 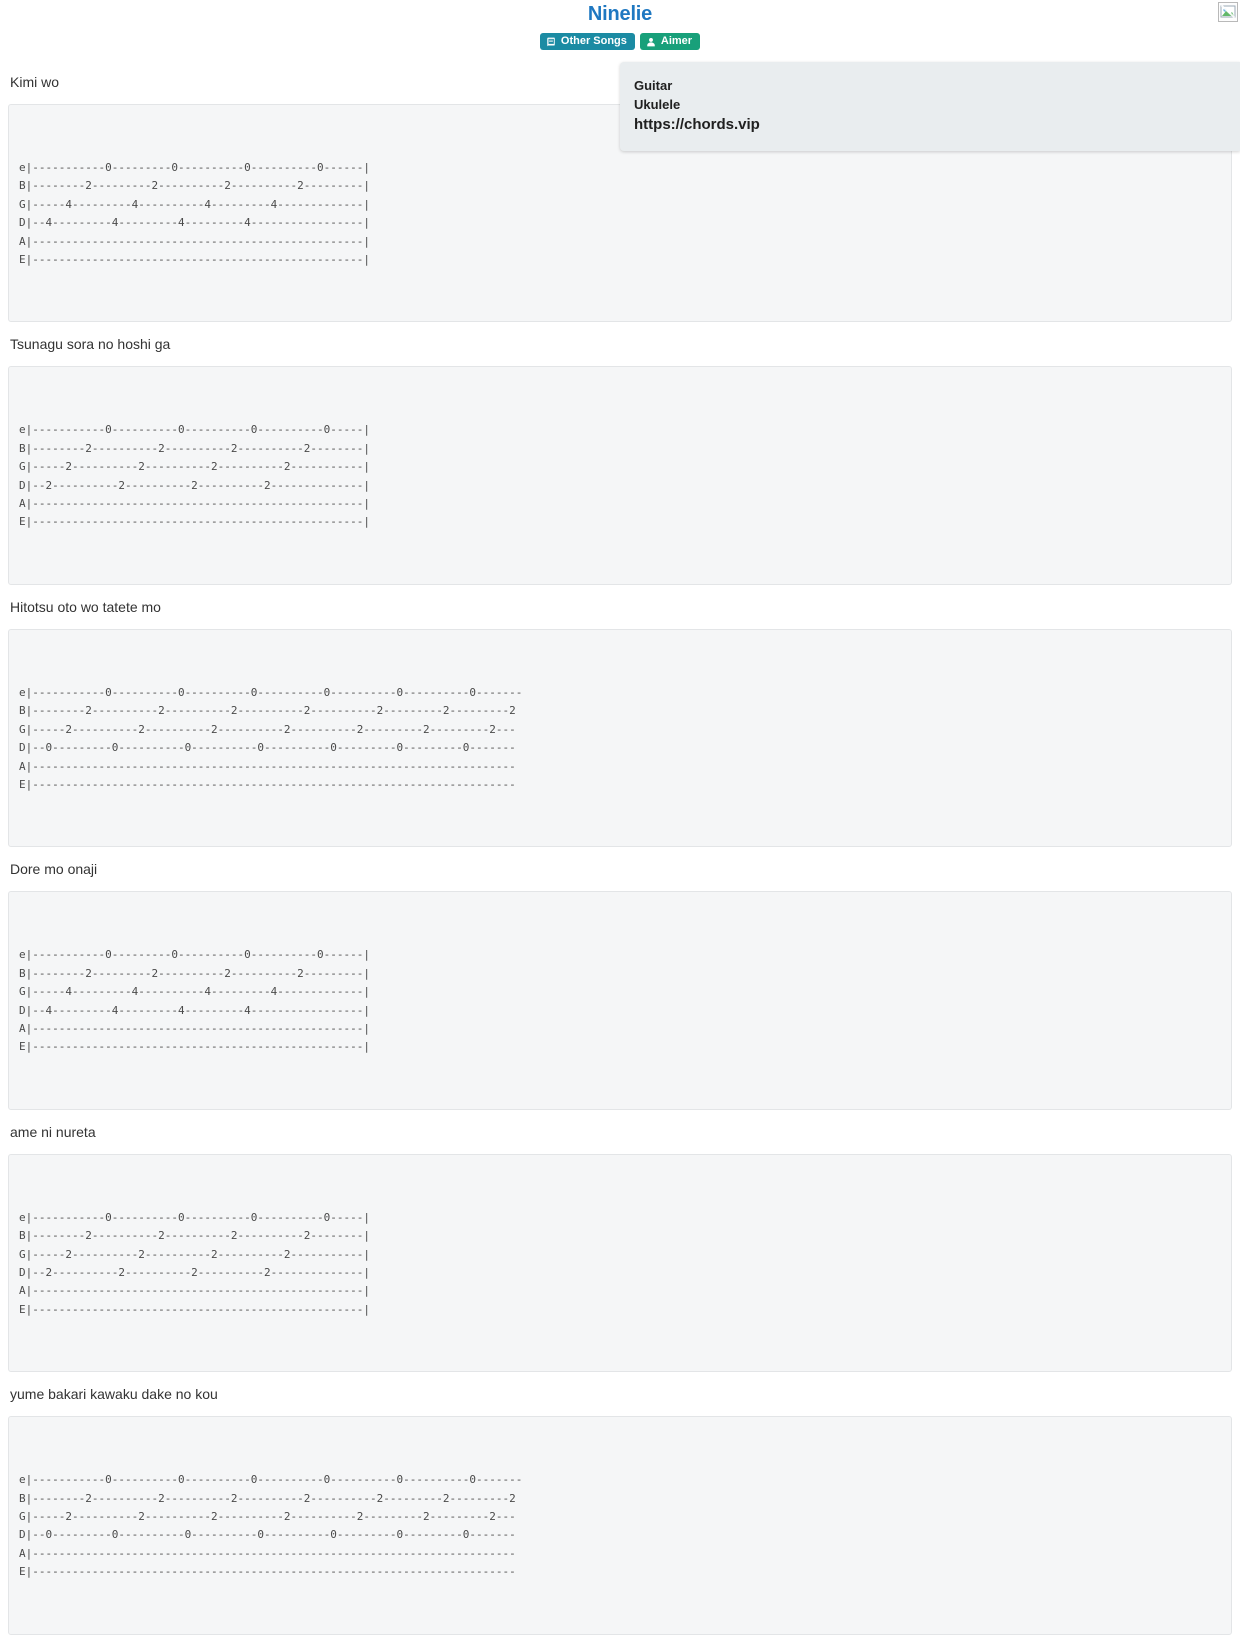 I want to click on badge-row: Other Songs Aimer, so click(x=620, y=41).